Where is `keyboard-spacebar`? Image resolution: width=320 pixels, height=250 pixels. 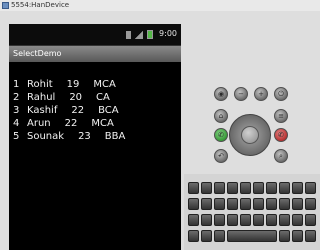 keyboard-spacebar is located at coordinates (252, 236).